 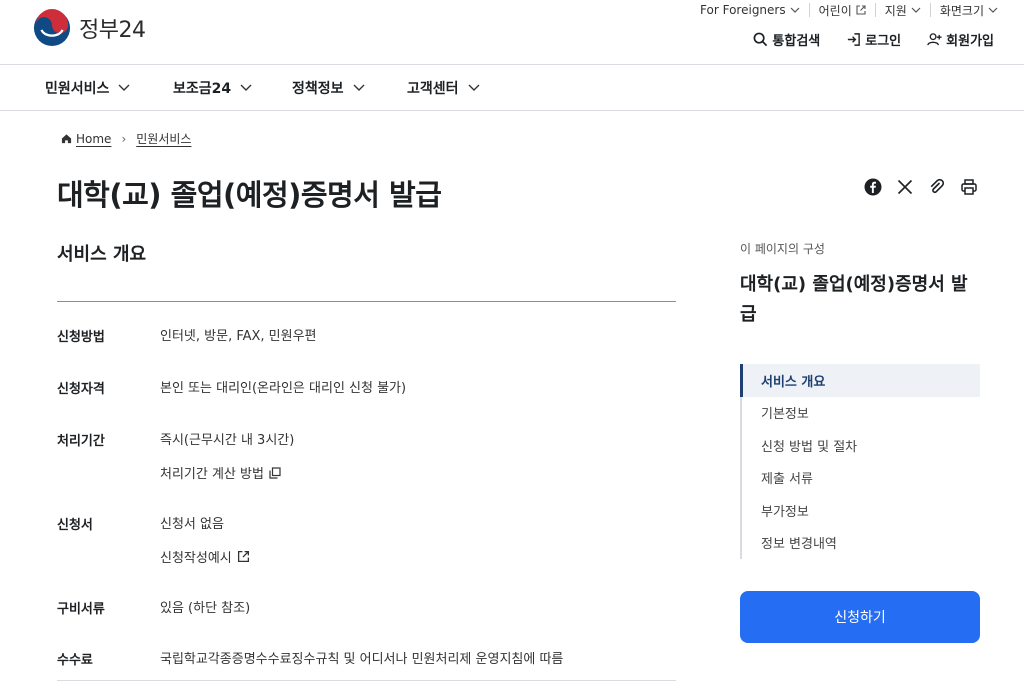 What do you see at coordinates (937, 187) in the screenshot?
I see `link-icon` at bounding box center [937, 187].